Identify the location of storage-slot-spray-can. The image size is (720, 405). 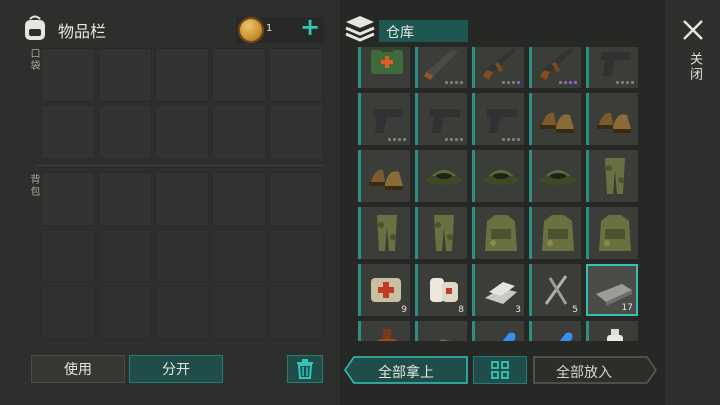
(612, 331).